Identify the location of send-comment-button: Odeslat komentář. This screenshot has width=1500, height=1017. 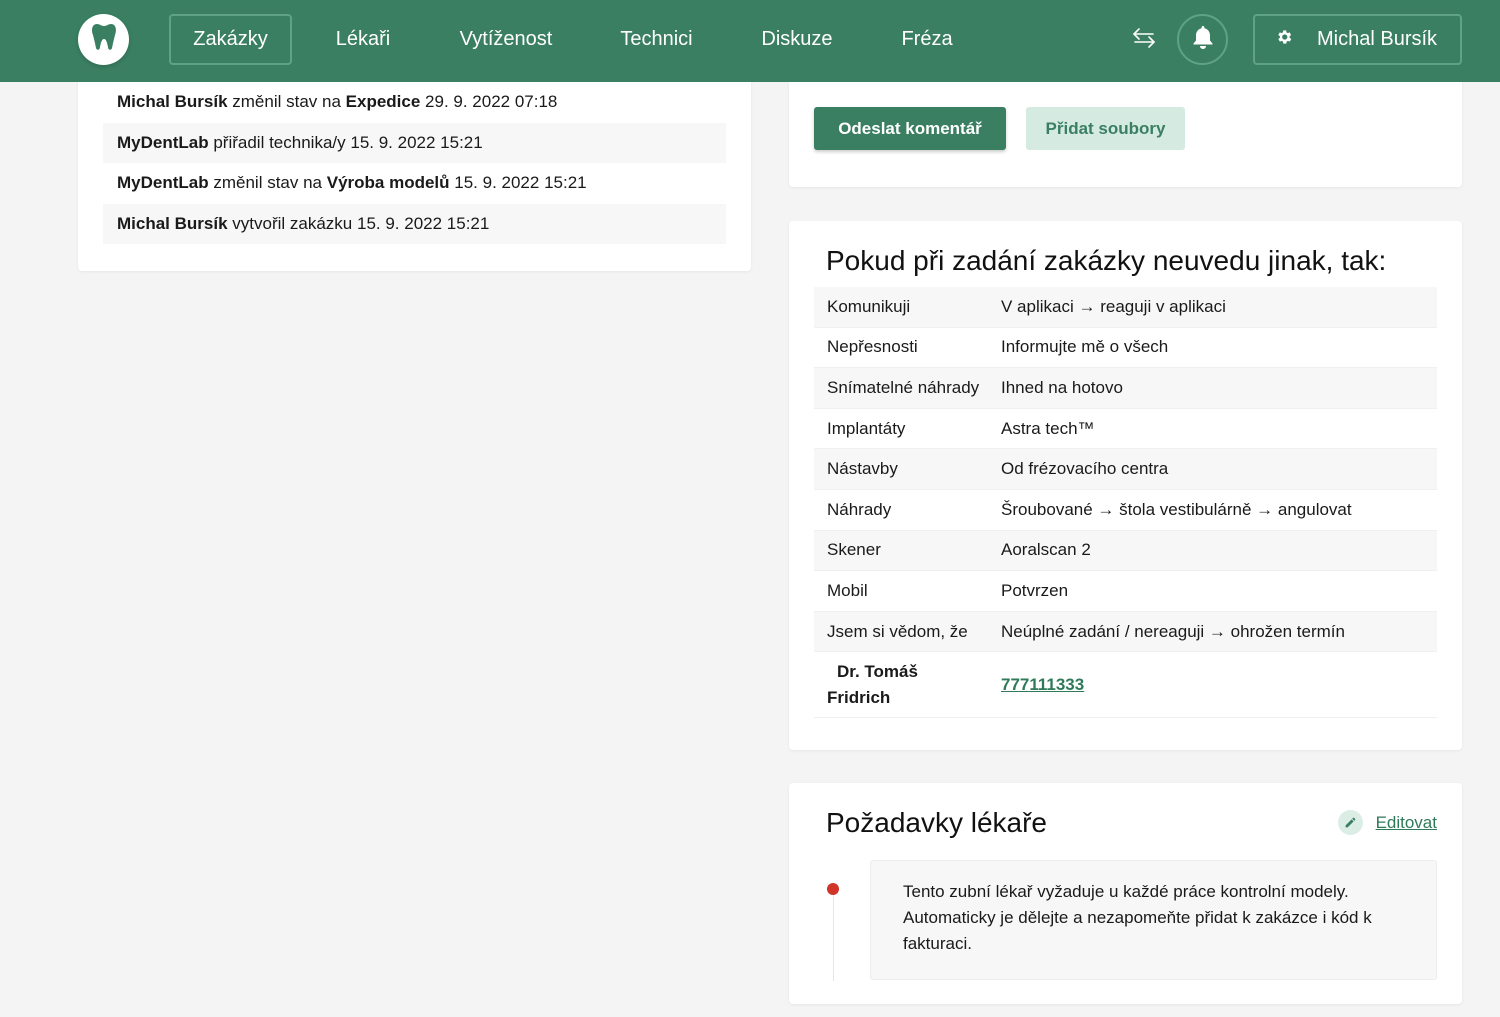
(910, 128).